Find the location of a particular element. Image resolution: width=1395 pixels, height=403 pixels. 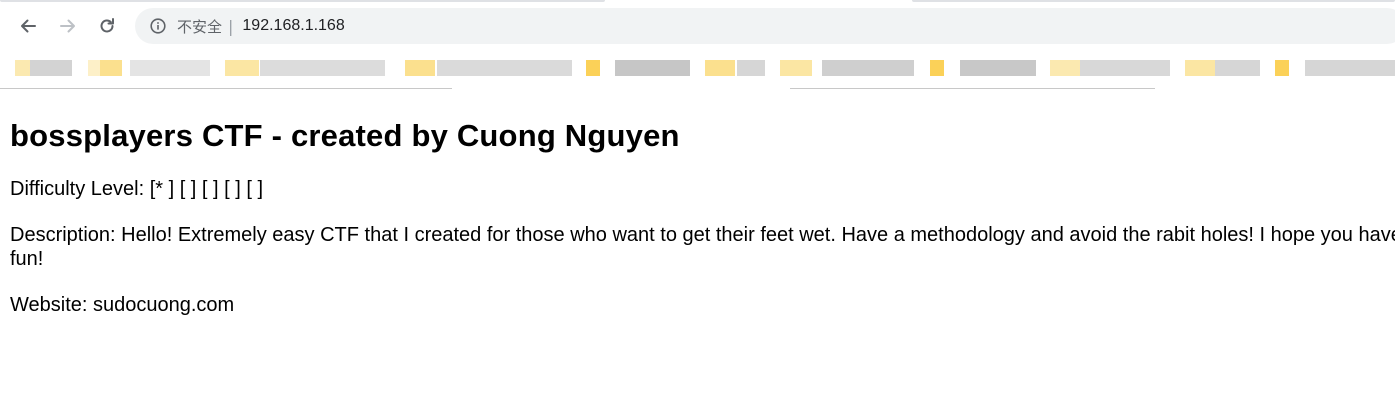

url-text: 192.168.1.168 is located at coordinates (293, 26).